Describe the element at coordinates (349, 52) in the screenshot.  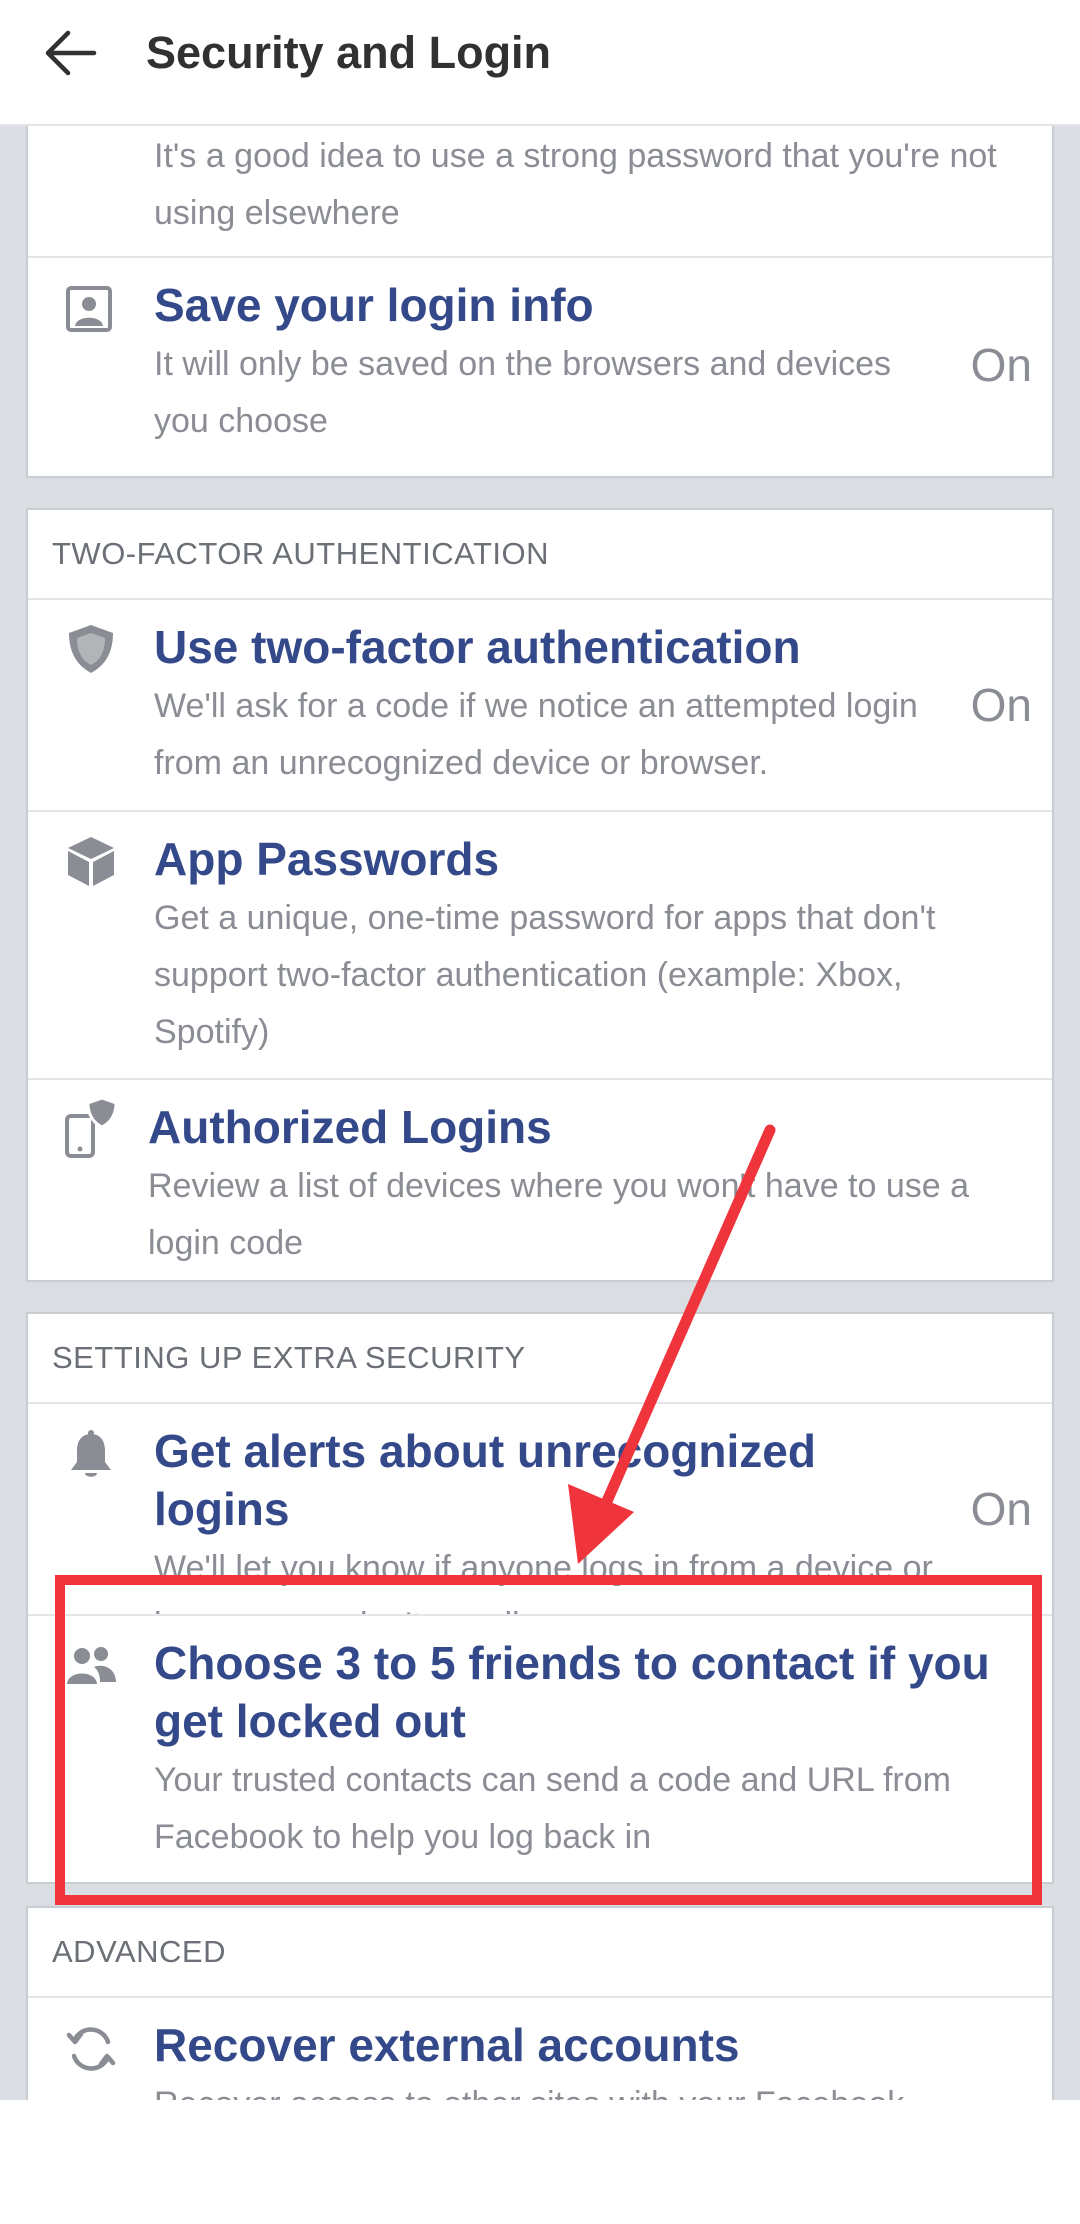
I see `page-title: Security and Login` at that location.